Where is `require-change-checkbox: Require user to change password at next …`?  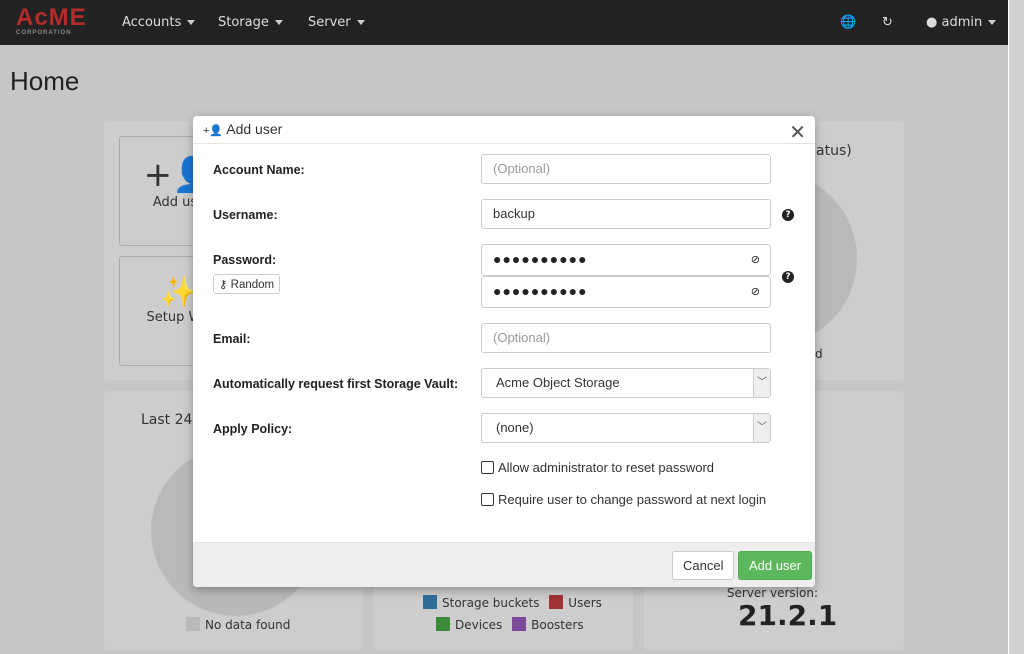
require-change-checkbox: Require user to change password at next … is located at coordinates (623, 499).